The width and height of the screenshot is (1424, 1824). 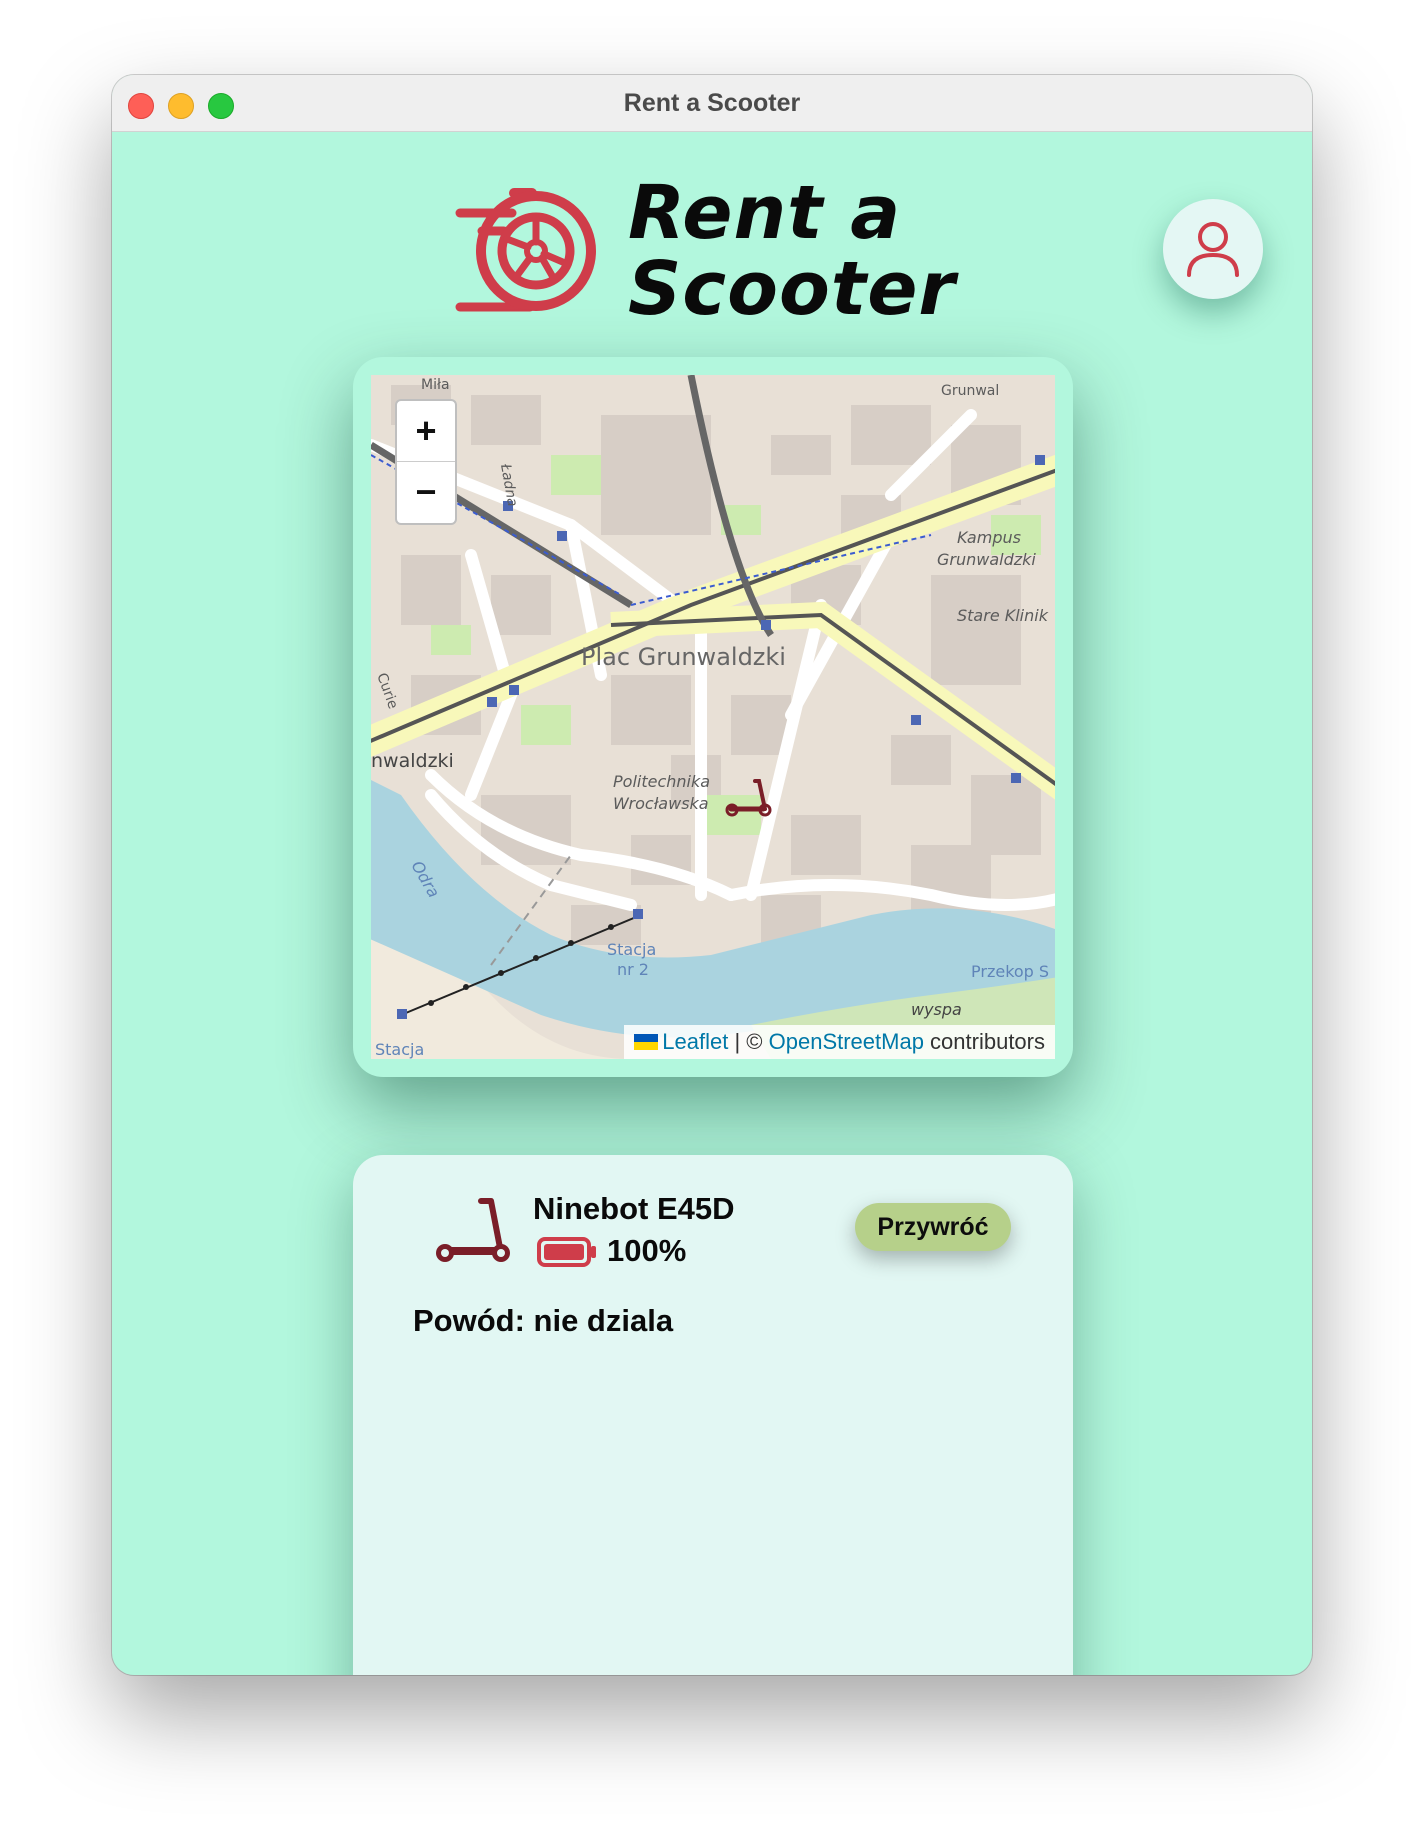 What do you see at coordinates (970, 391) in the screenshot?
I see `map-label-grunwal-top: Grunwal` at bounding box center [970, 391].